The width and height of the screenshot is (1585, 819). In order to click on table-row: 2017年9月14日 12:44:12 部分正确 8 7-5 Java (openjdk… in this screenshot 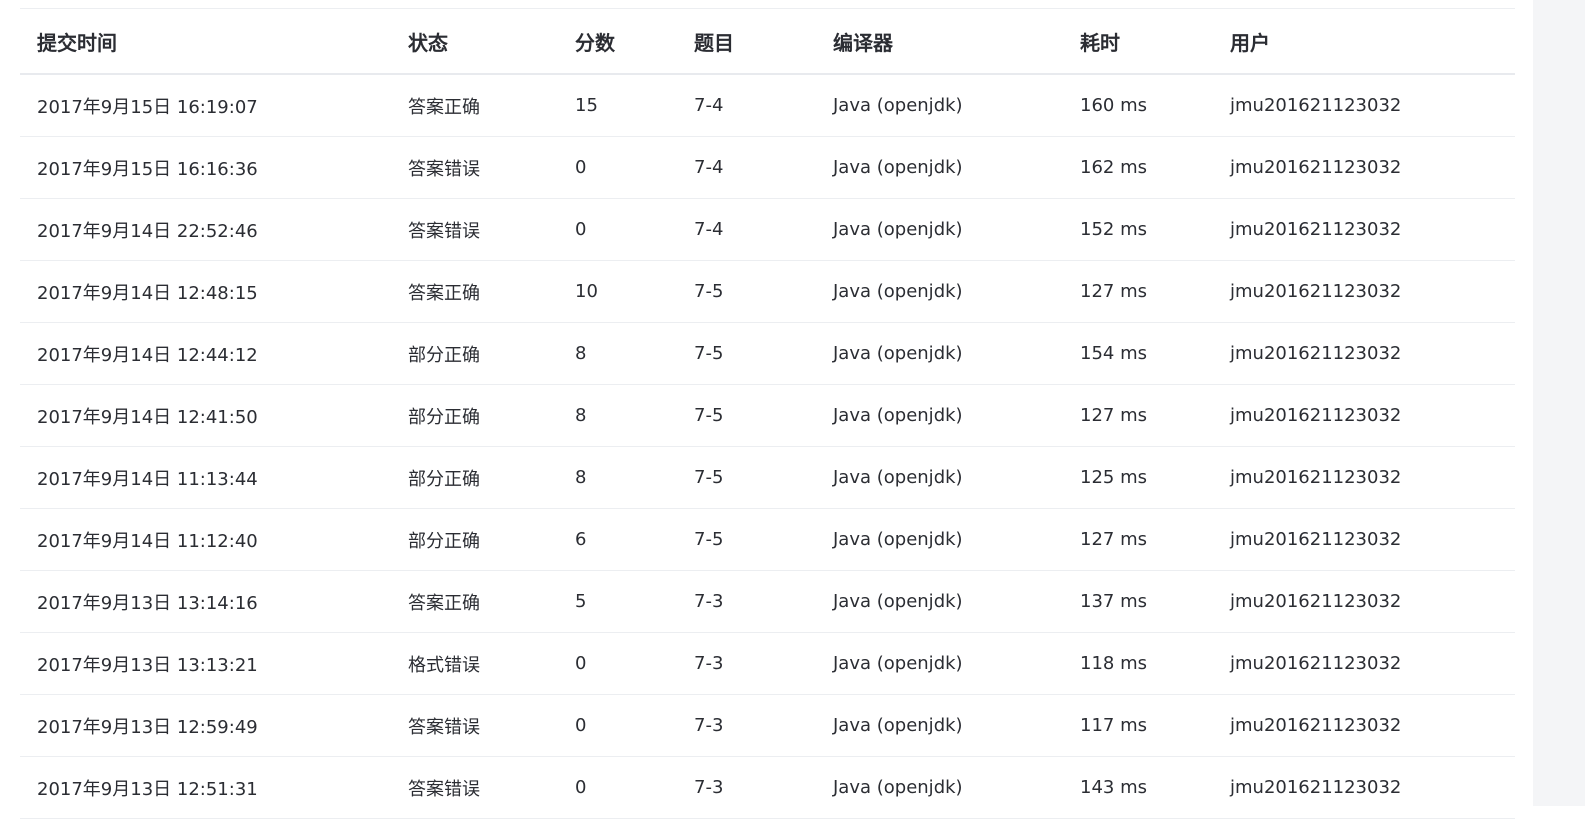, I will do `click(767, 353)`.